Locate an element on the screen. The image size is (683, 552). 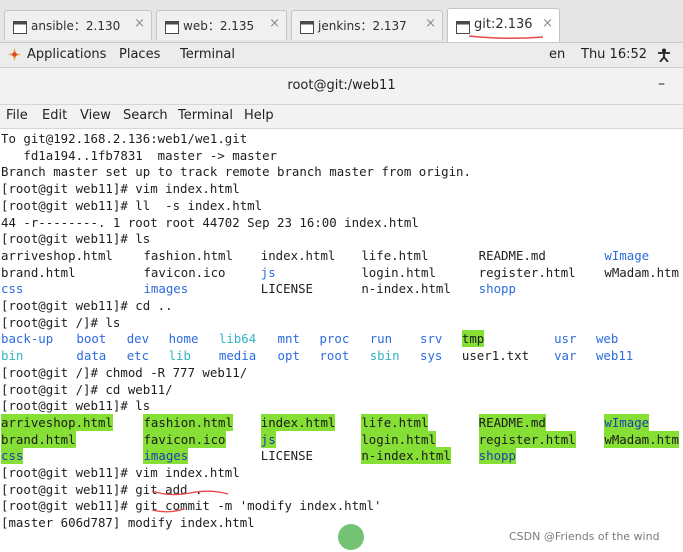
highlighted-entry: brand.html is located at coordinates (38, 439).